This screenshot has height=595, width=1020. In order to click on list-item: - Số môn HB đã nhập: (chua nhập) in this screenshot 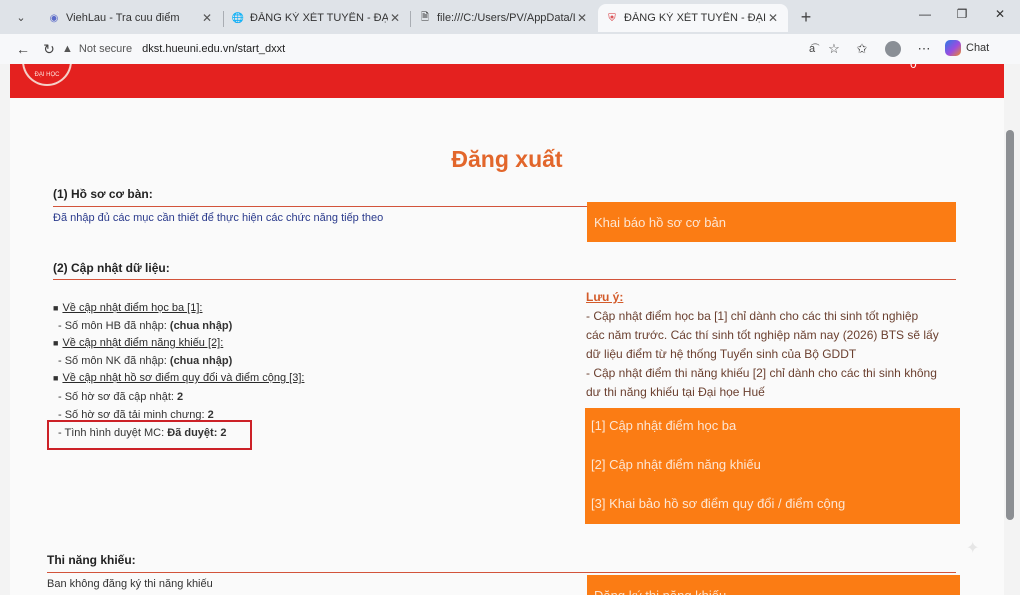, I will do `click(145, 326)`.